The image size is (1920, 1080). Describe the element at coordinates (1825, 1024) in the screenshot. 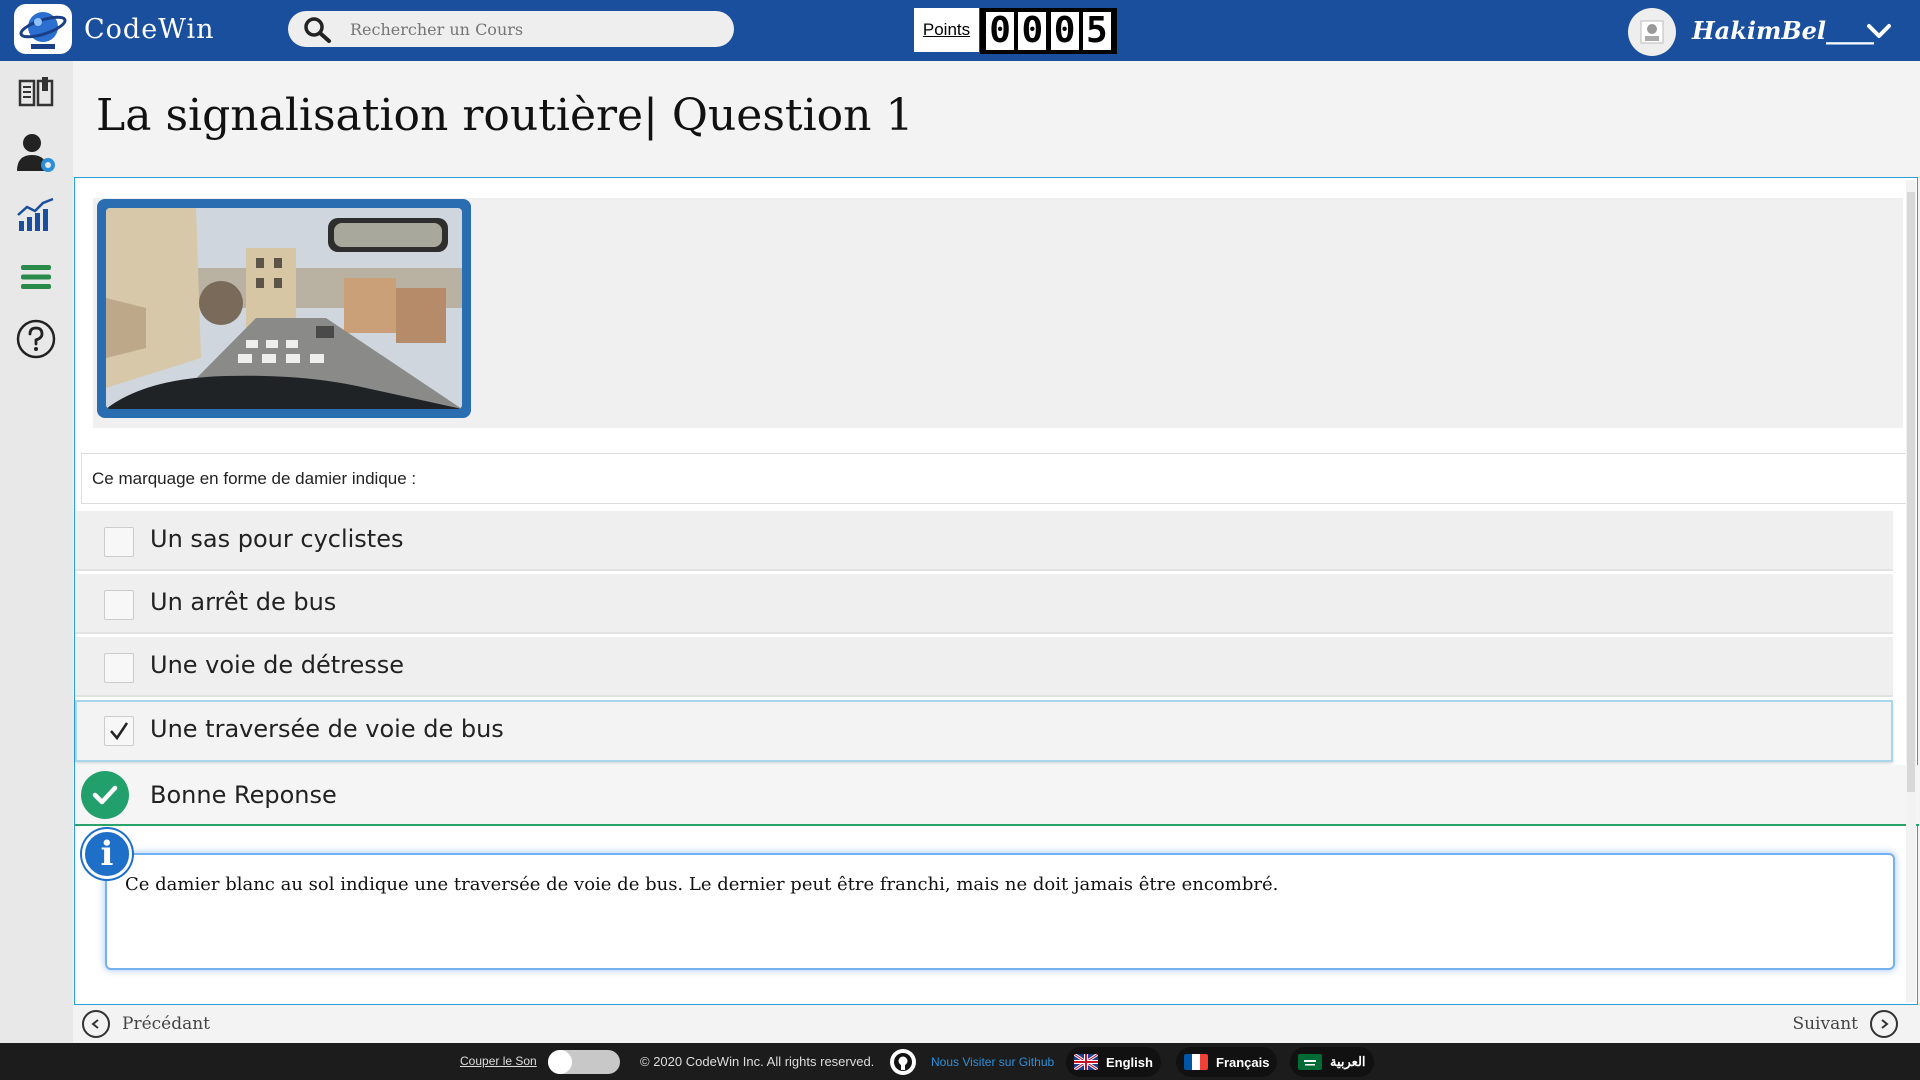

I see `next-label: Suivant` at that location.